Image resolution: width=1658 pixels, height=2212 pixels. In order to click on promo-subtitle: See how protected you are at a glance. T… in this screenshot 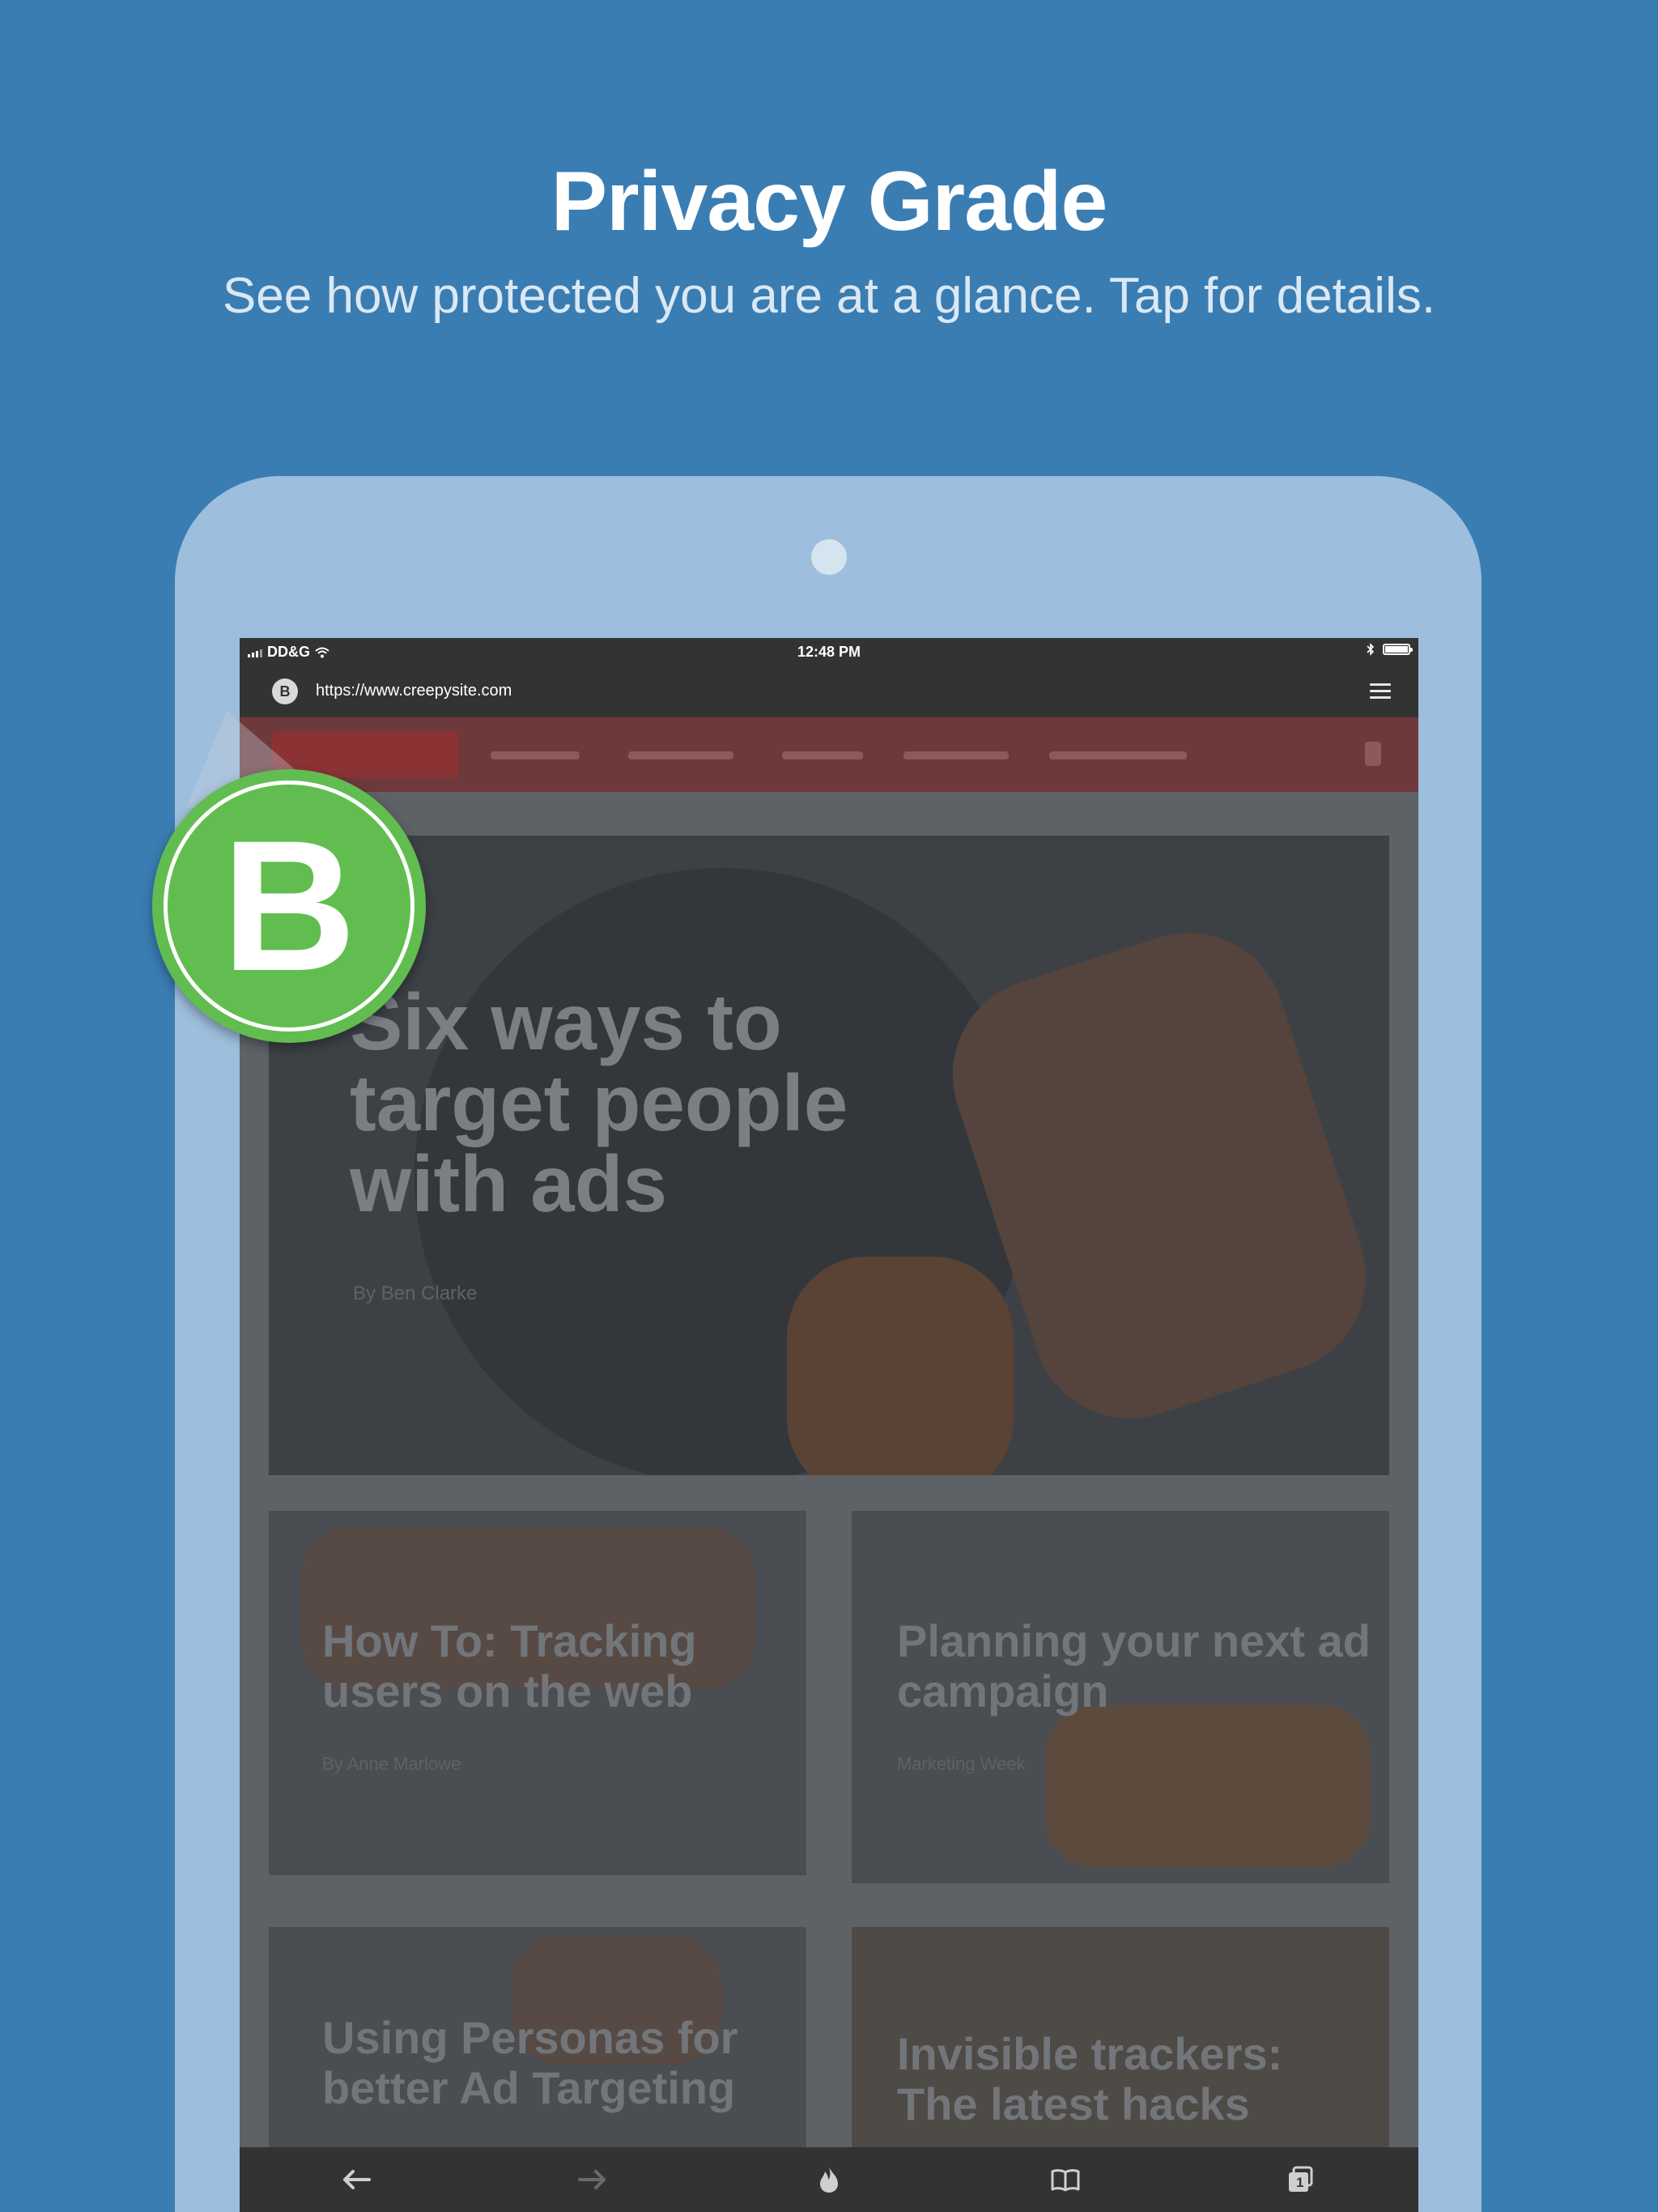, I will do `click(829, 296)`.